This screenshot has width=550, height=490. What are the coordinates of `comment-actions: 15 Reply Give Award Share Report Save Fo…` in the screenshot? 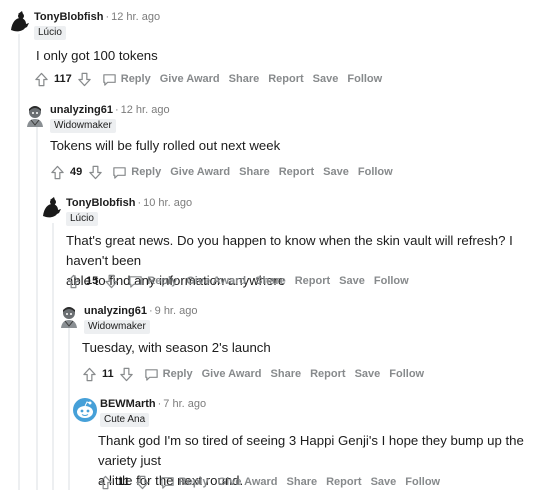 It's located at (236, 281).